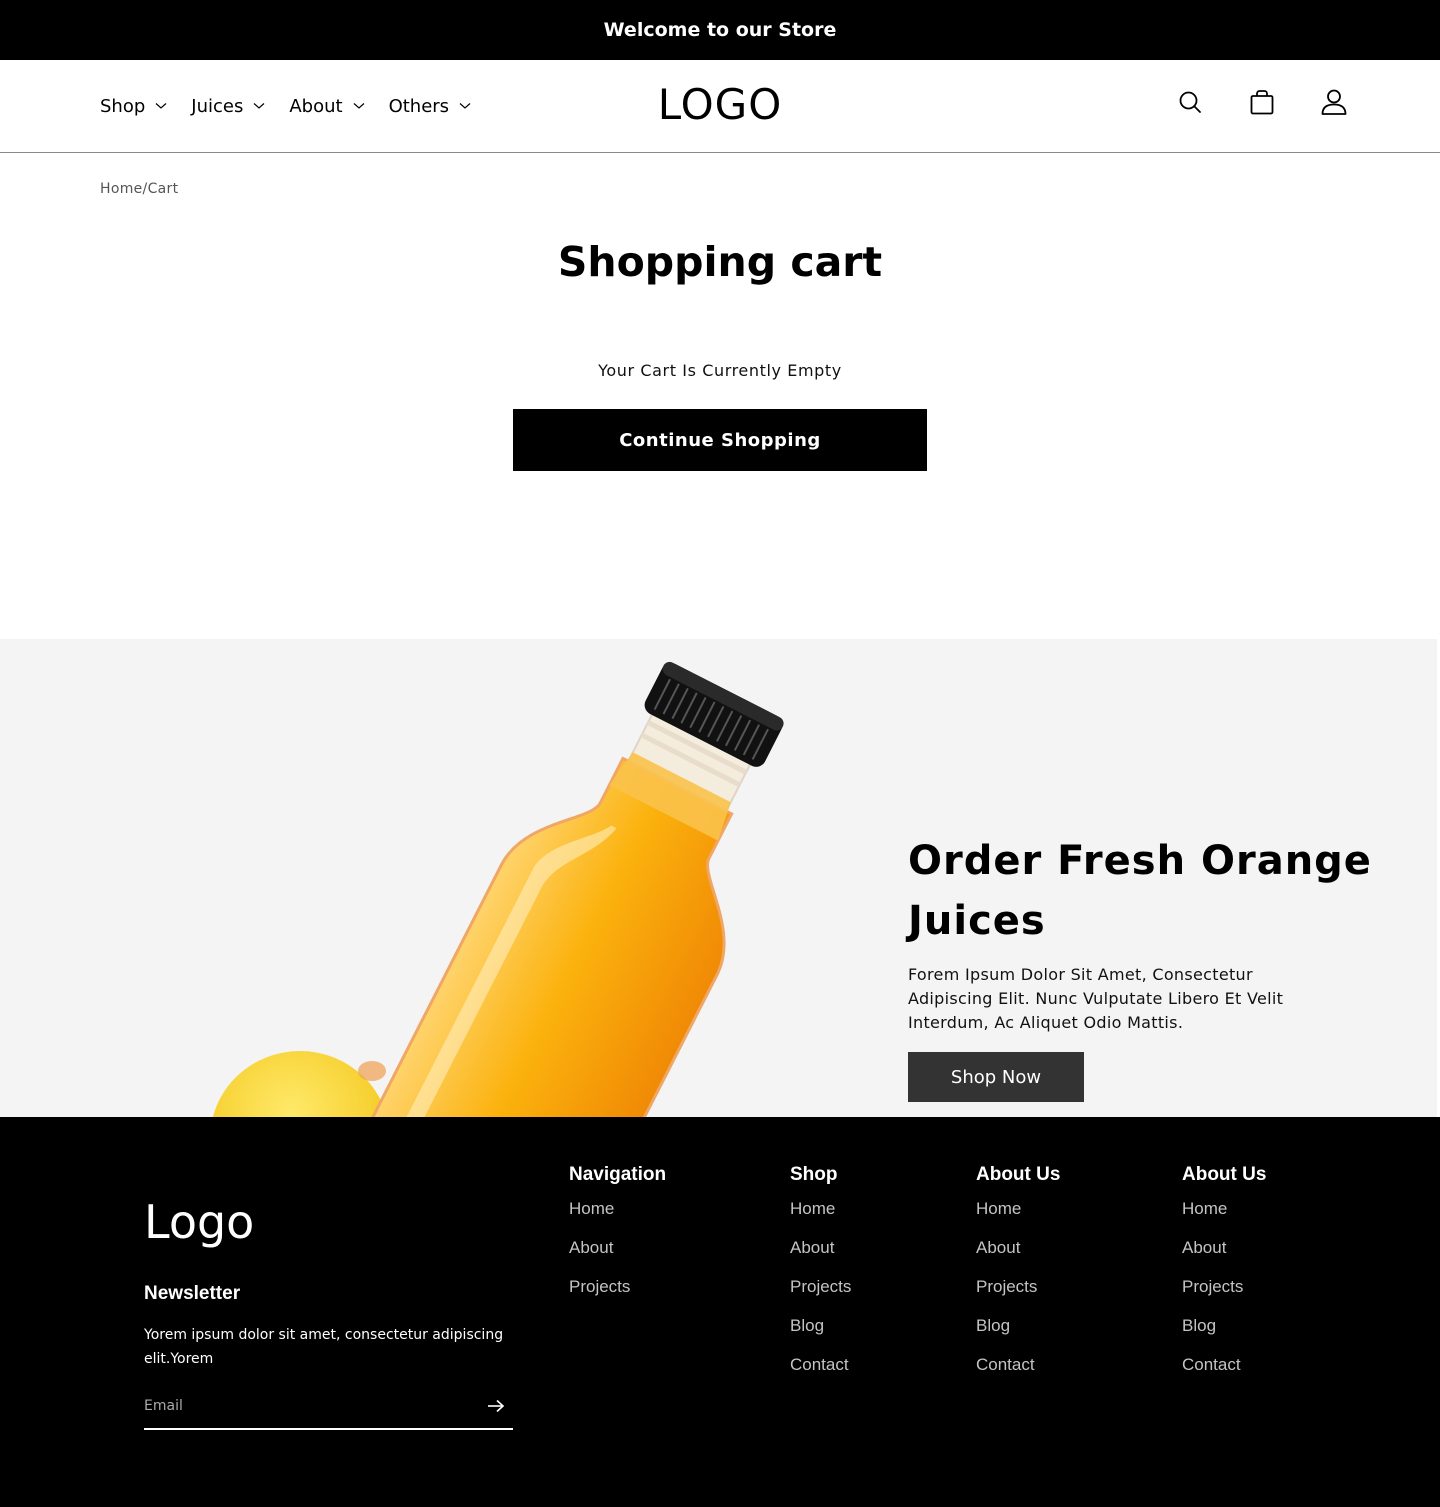 Image resolution: width=1440 pixels, height=1507 pixels. I want to click on newsletter-form, so click(328, 1406).